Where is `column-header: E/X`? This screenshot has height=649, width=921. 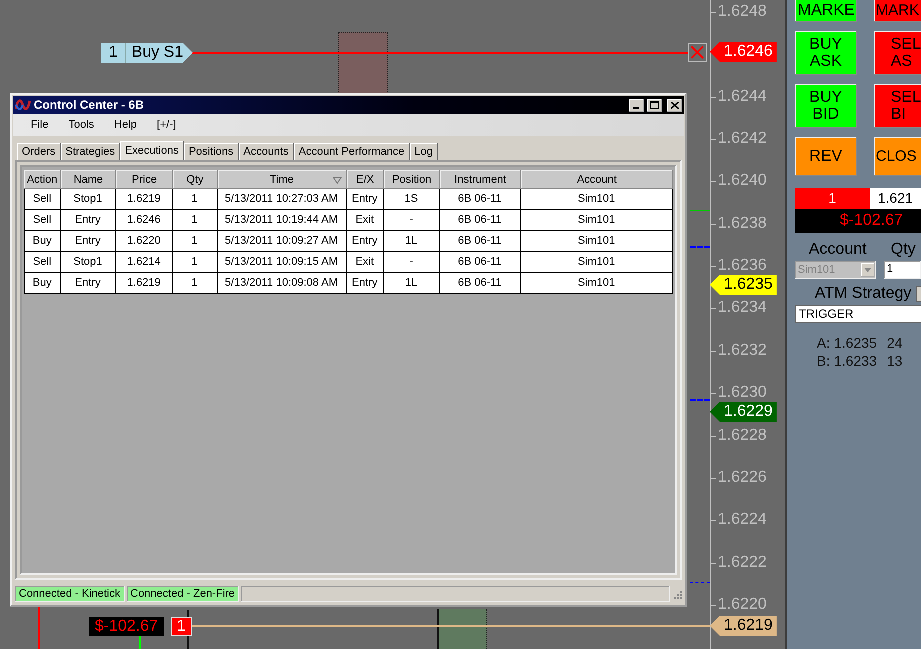 column-header: E/X is located at coordinates (365, 179).